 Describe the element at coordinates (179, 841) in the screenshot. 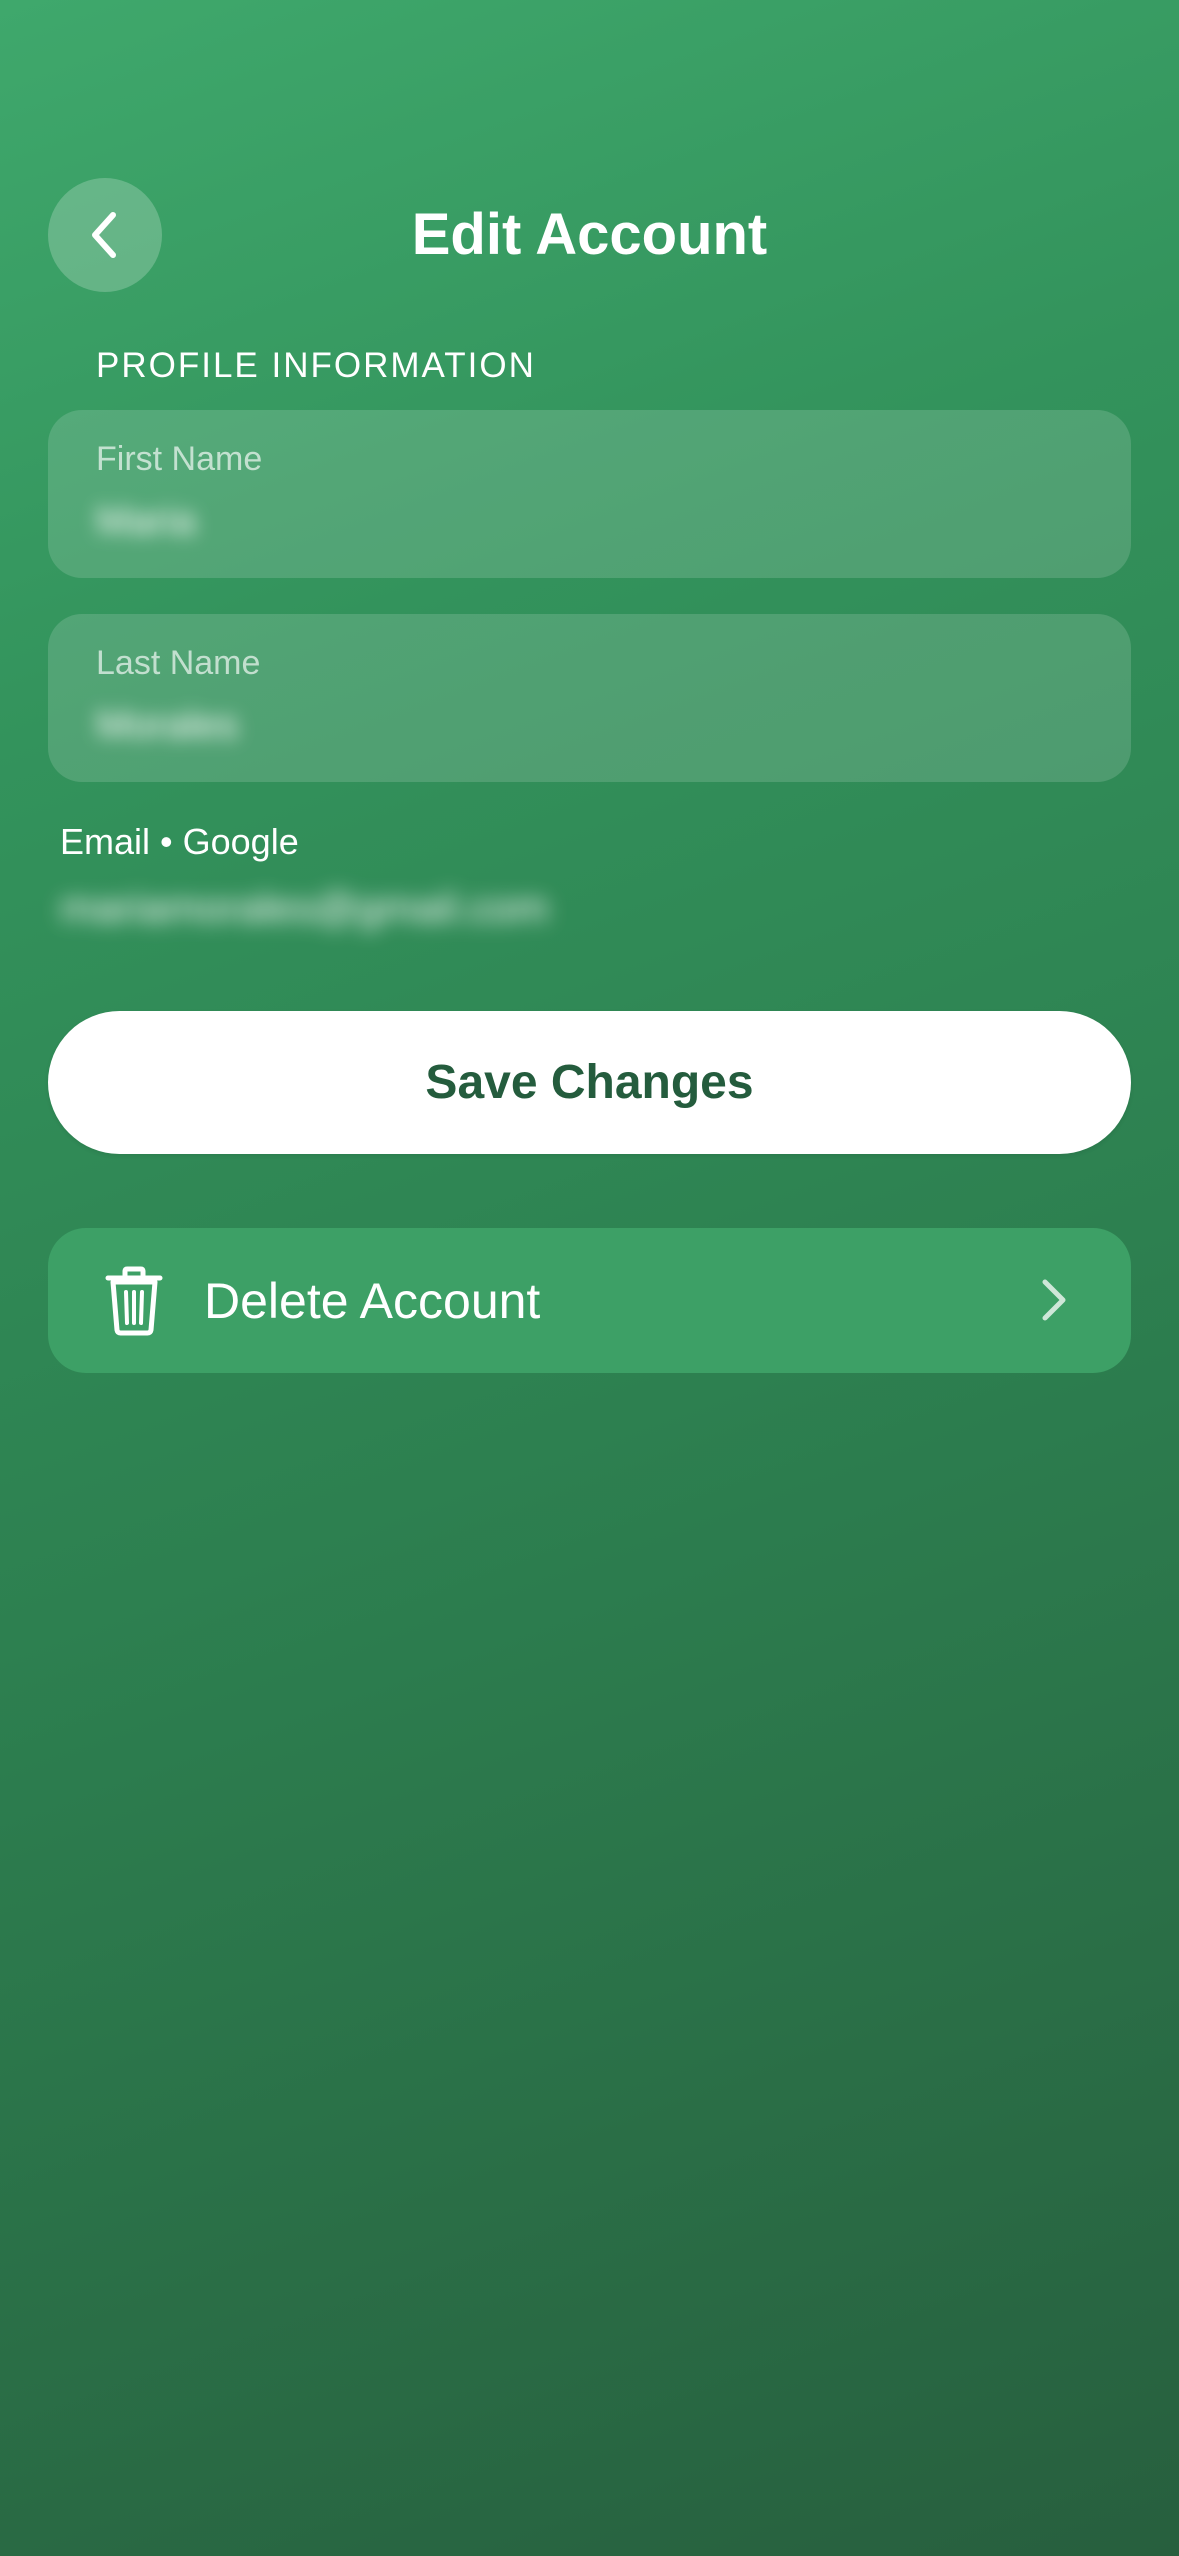

I see `email-label: Email • Google` at that location.